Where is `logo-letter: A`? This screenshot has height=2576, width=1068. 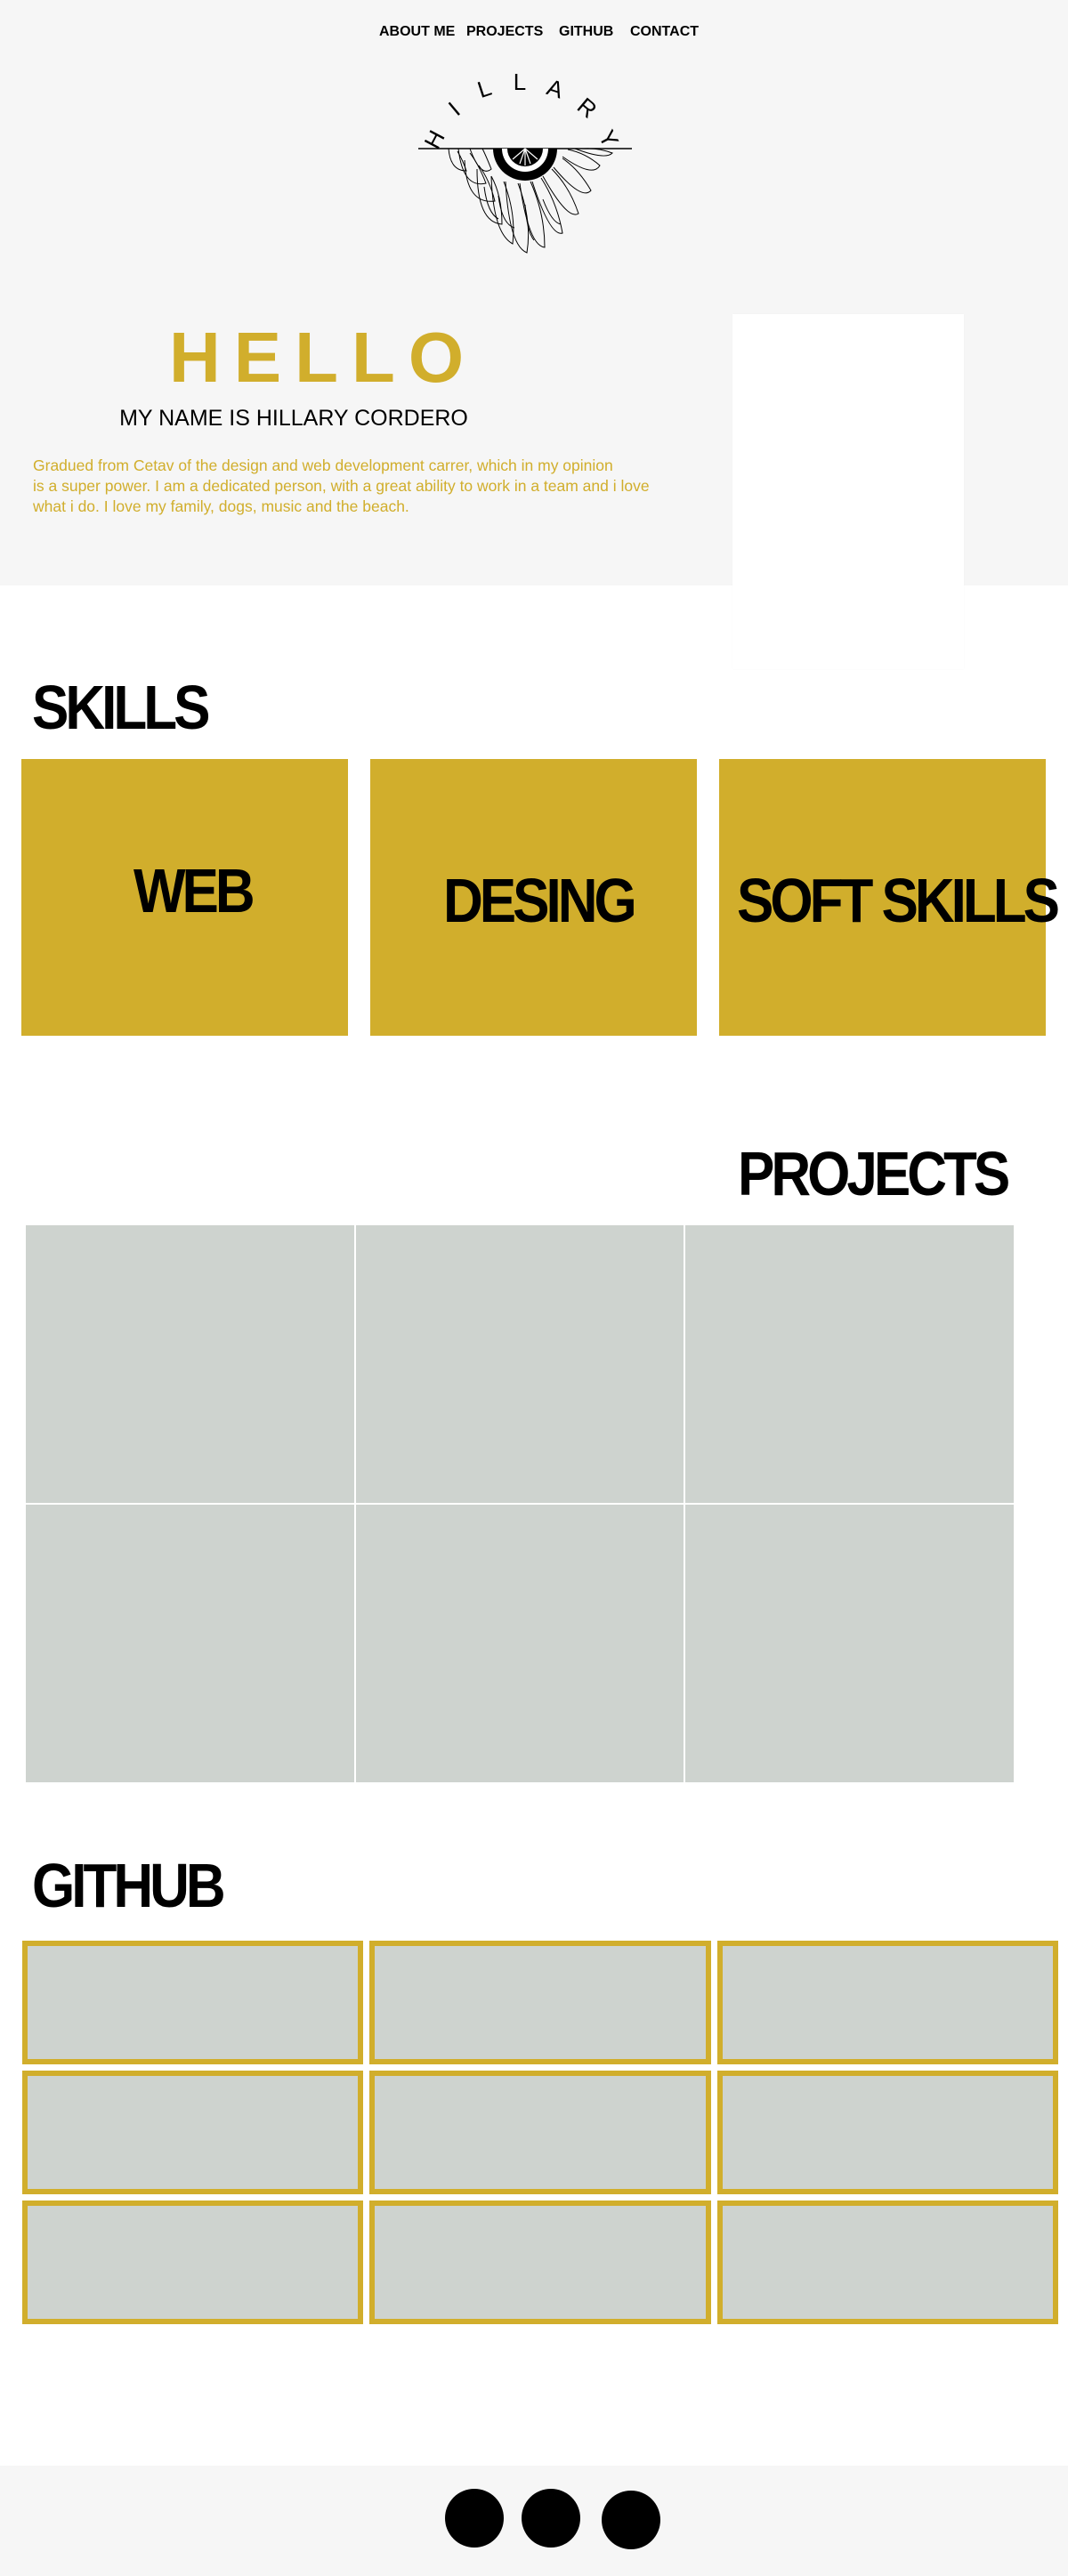
logo-letter: A is located at coordinates (555, 88).